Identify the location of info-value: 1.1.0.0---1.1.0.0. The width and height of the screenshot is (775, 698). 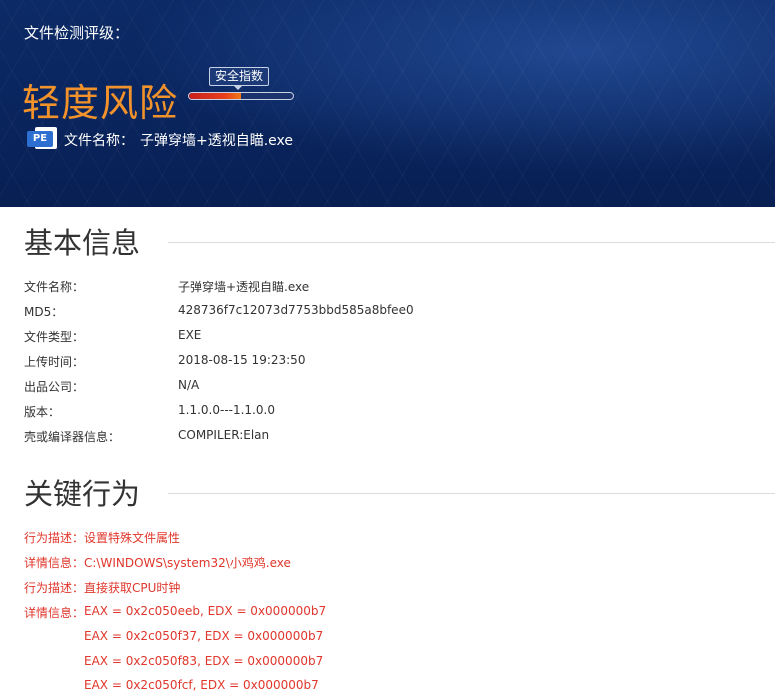
(226, 410).